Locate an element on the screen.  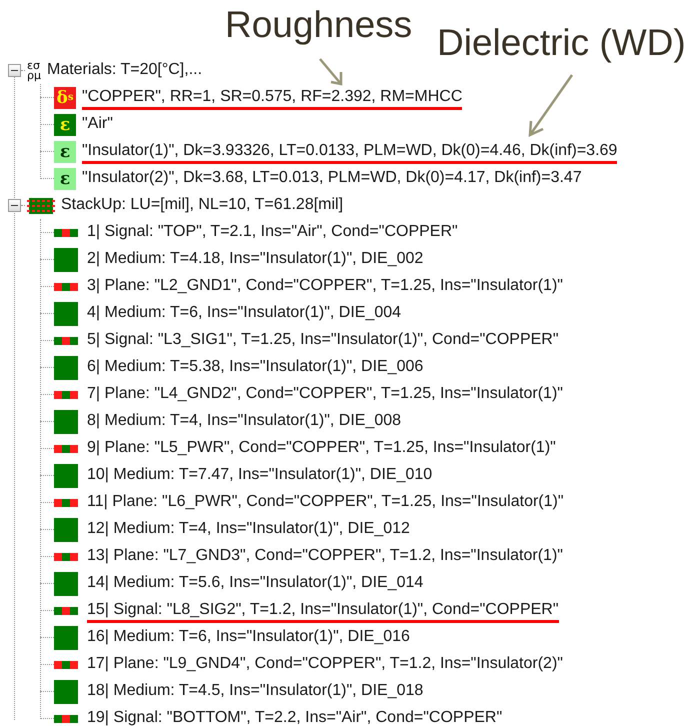
tree-node-label: 6| Medium: T=5.38, Ins="Insulator(1)", DIE_006 is located at coordinates (255, 367).